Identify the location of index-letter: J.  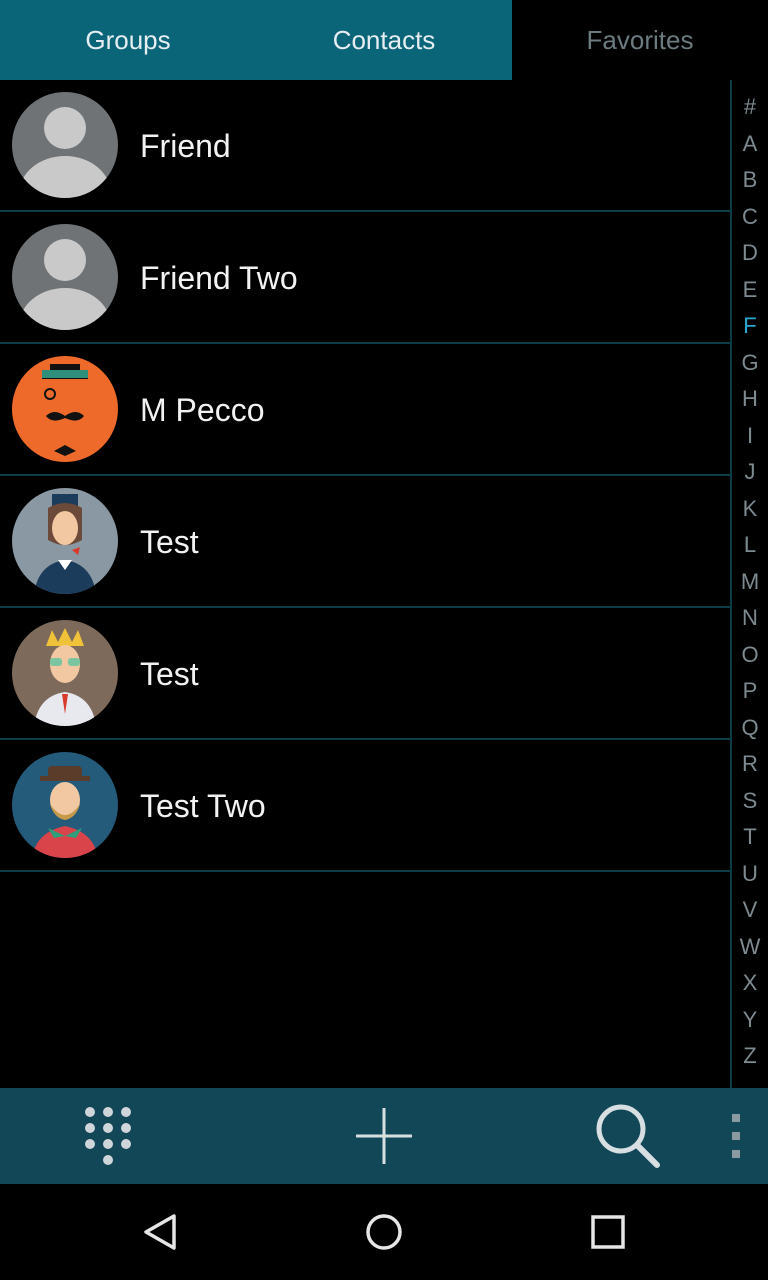
(750, 472).